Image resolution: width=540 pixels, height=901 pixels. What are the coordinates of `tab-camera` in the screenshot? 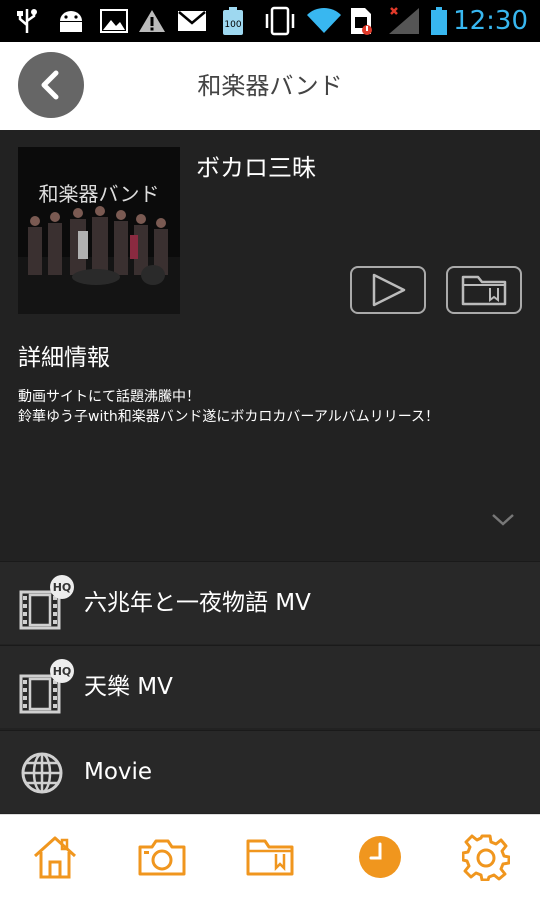 It's located at (162, 857).